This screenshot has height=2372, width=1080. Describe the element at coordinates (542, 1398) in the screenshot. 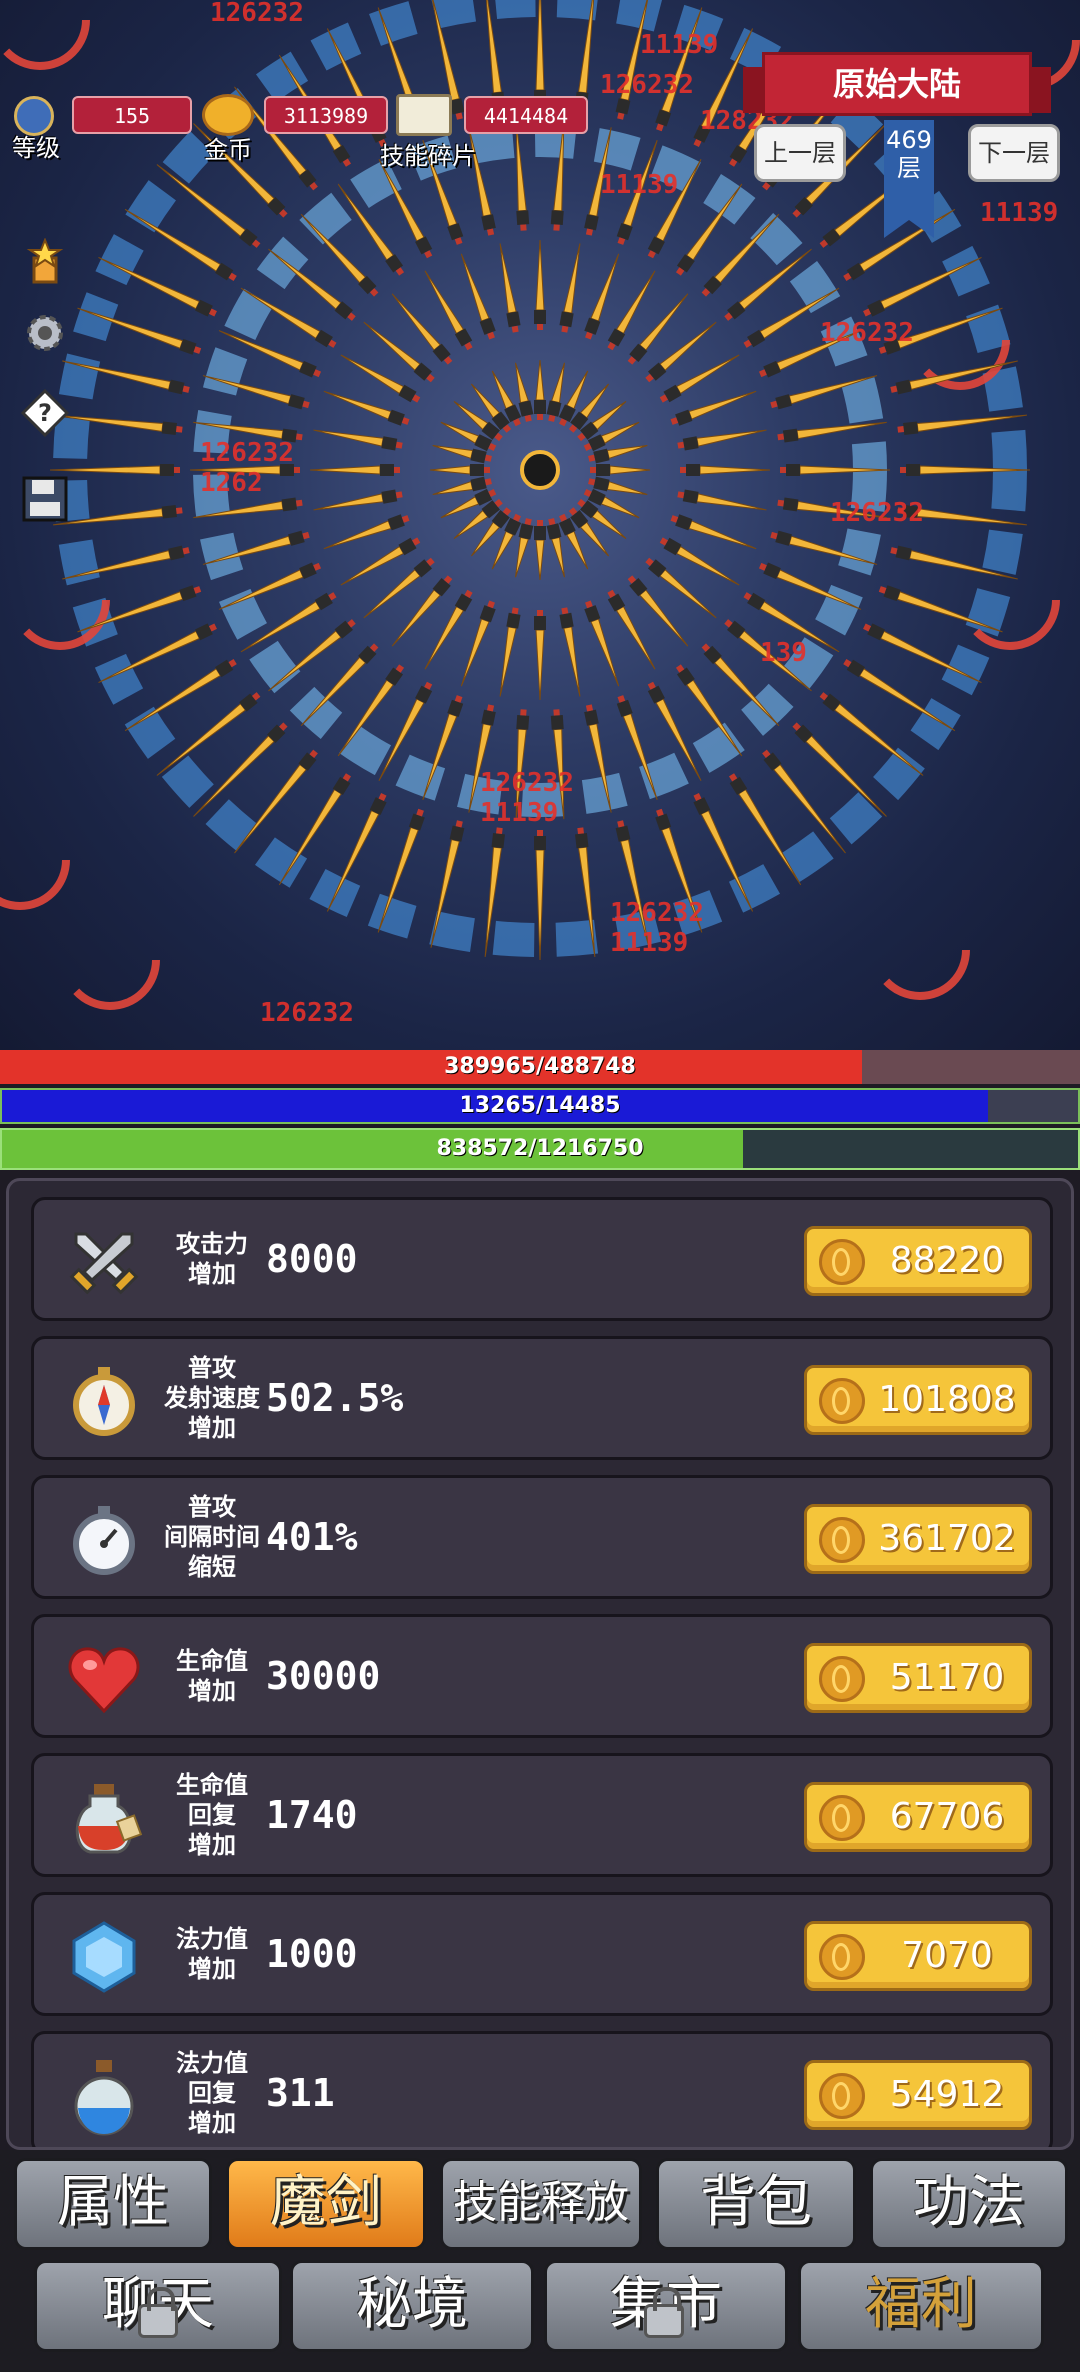

I see `upgrade-row: 普攻 发射速度 增加 502.5% 101808` at that location.